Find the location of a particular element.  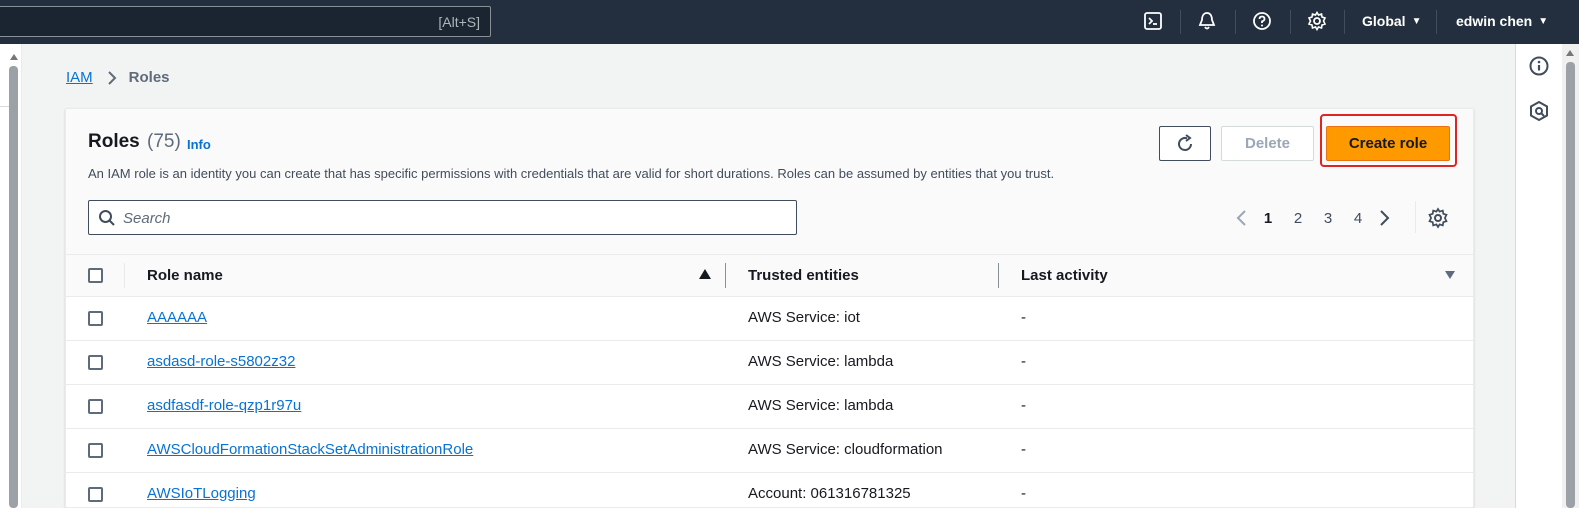

amazon-q-icon is located at coordinates (1539, 111).